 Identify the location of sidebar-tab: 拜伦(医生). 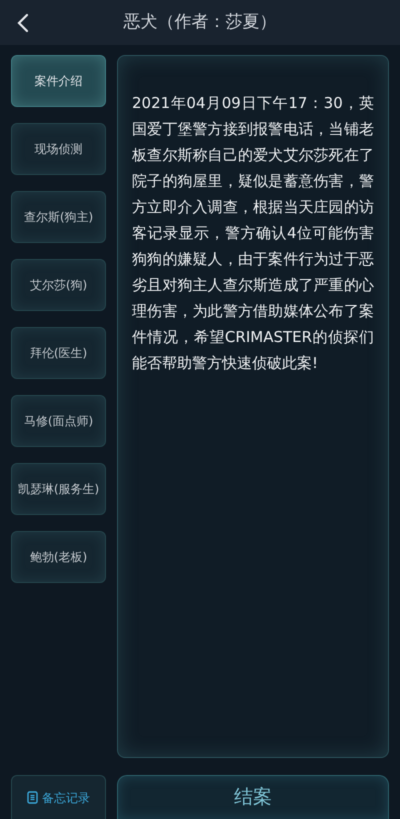
(58, 353).